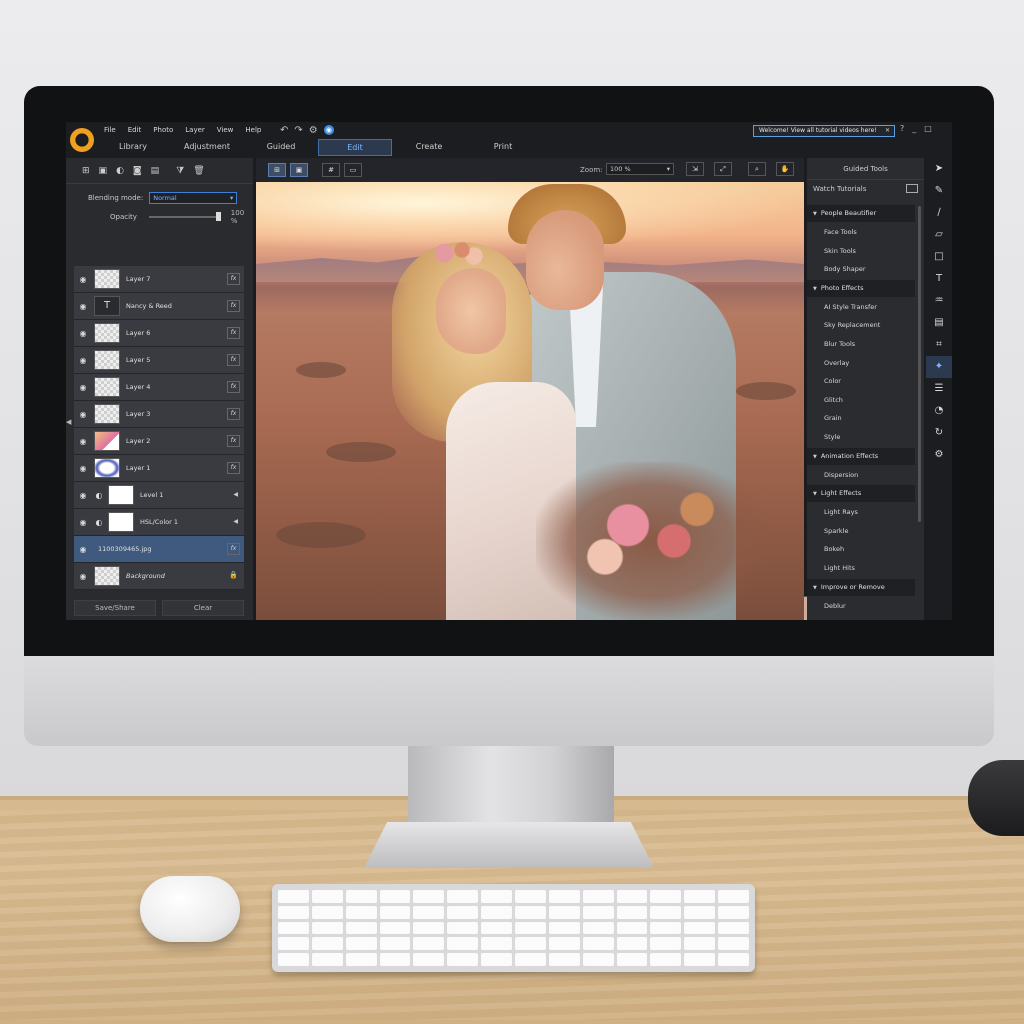  I want to click on guided-tool-item: Face Tools, so click(861, 232).